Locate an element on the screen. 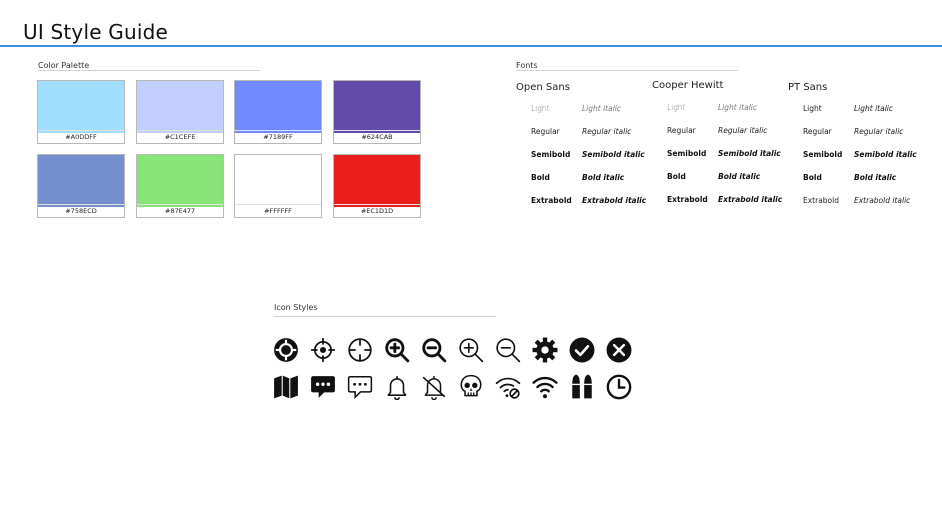 Image resolution: width=942 pixels, height=527 pixels. color-swatch: #A0DDFF is located at coordinates (81, 112).